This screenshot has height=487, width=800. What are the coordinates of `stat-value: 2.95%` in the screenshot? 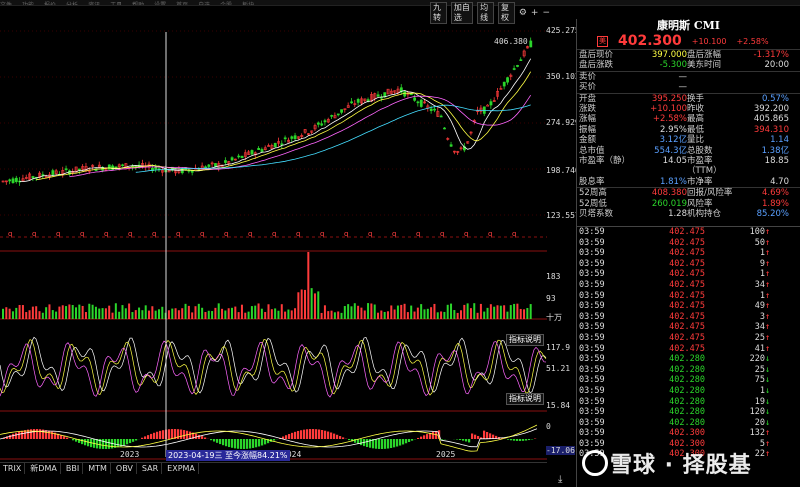 It's located at (673, 129).